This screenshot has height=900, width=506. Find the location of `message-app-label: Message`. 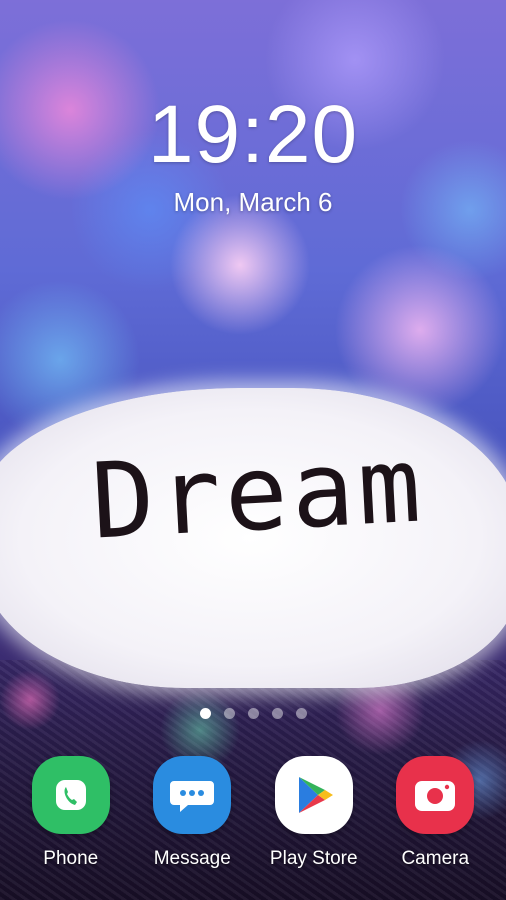

message-app-label: Message is located at coordinates (192, 858).